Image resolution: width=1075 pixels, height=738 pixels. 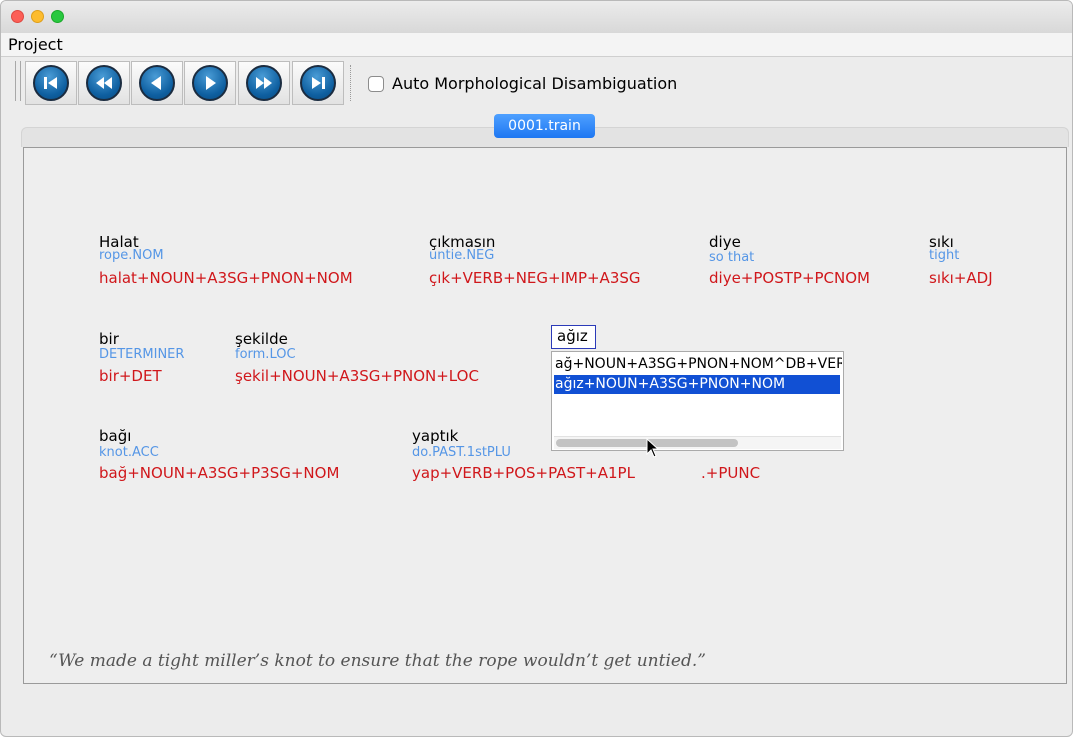 I want to click on morph-bagi: bağ+NOUN+A3SG+P3SG+NOM, so click(x=219, y=473).